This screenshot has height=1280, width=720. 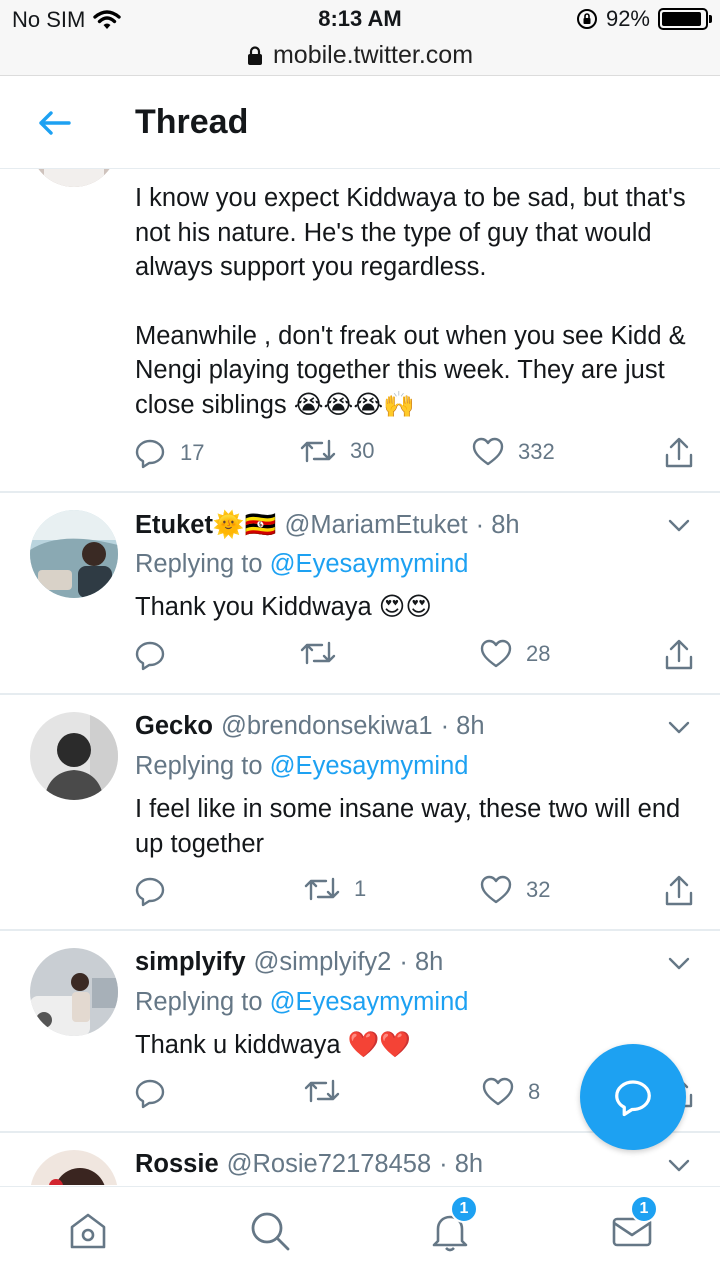 What do you see at coordinates (169, 453) in the screenshot?
I see `reply-button: 17` at bounding box center [169, 453].